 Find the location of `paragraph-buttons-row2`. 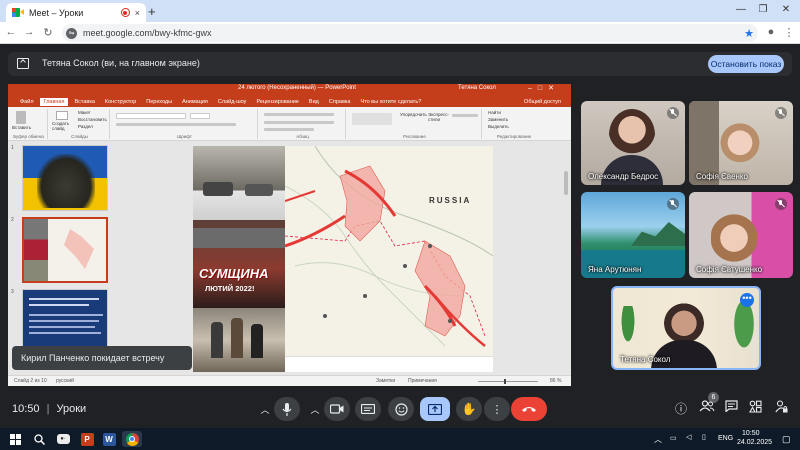

paragraph-buttons-row2 is located at coordinates (299, 122).